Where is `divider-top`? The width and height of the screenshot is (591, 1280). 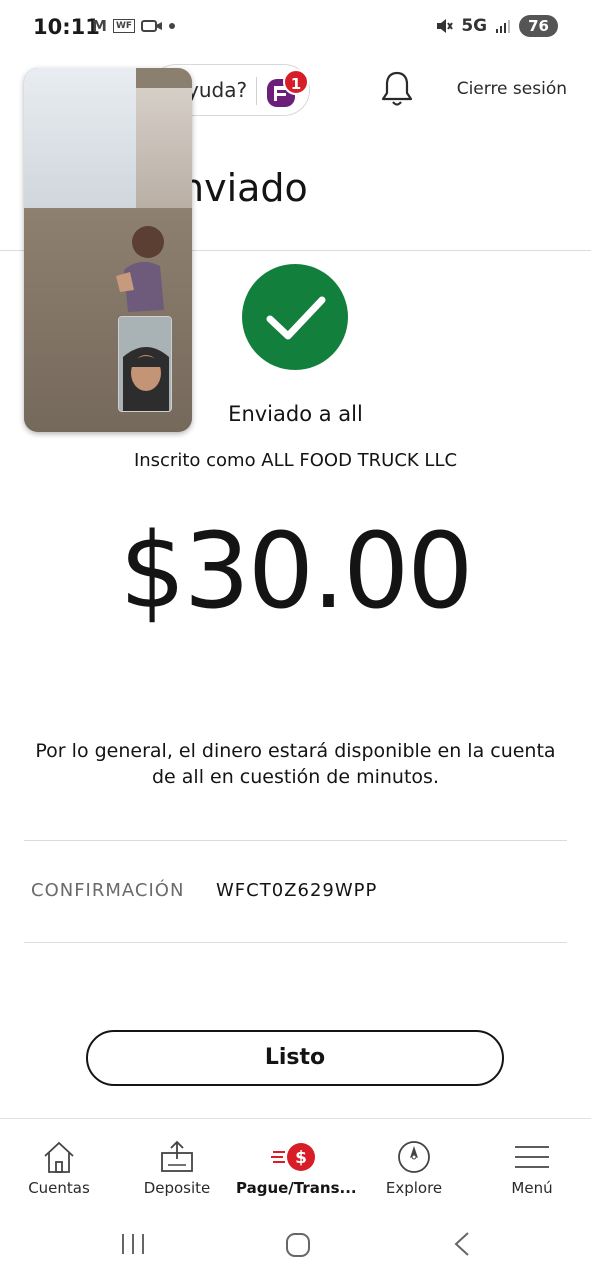 divider-top is located at coordinates (295, 840).